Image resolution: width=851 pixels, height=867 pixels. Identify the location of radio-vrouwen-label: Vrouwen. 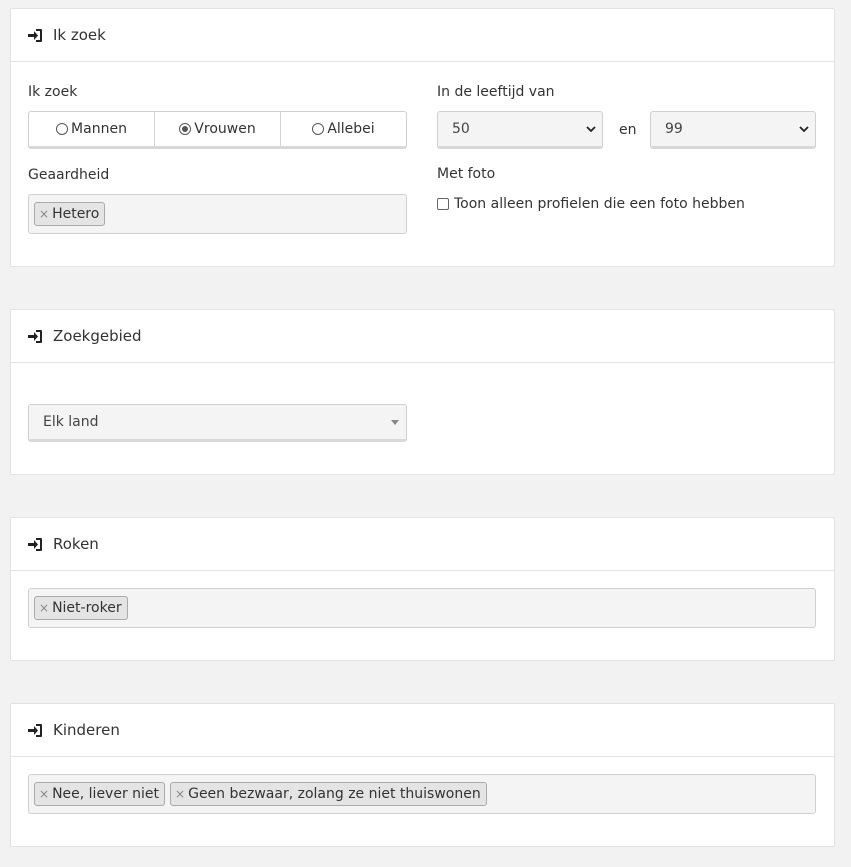
(225, 129).